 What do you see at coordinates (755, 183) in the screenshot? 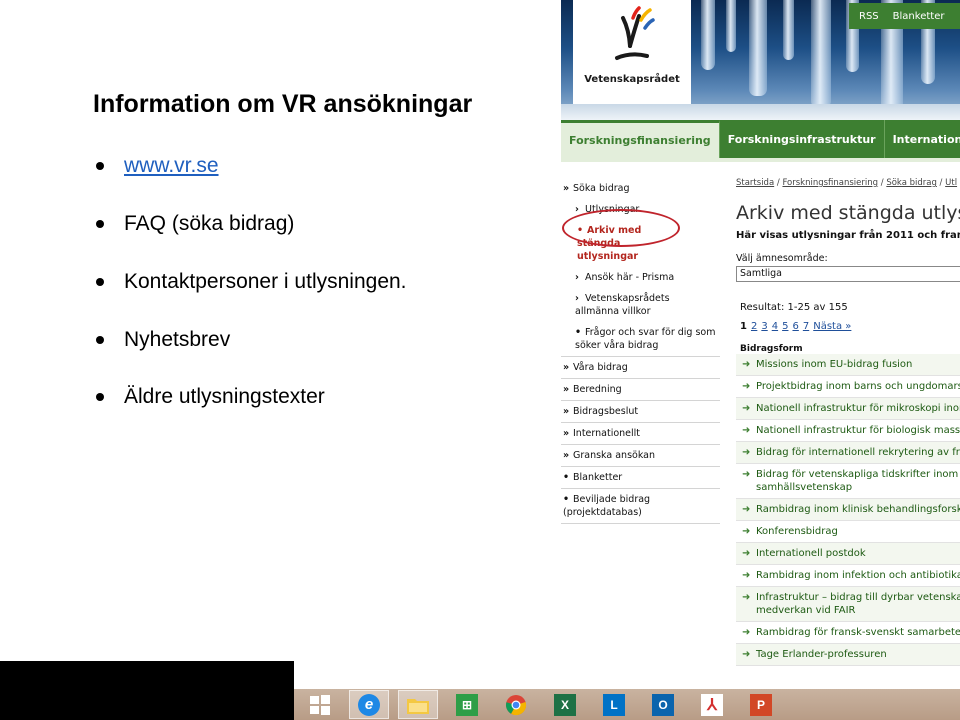
I see `breadcrumb-item: Startsida` at bounding box center [755, 183].